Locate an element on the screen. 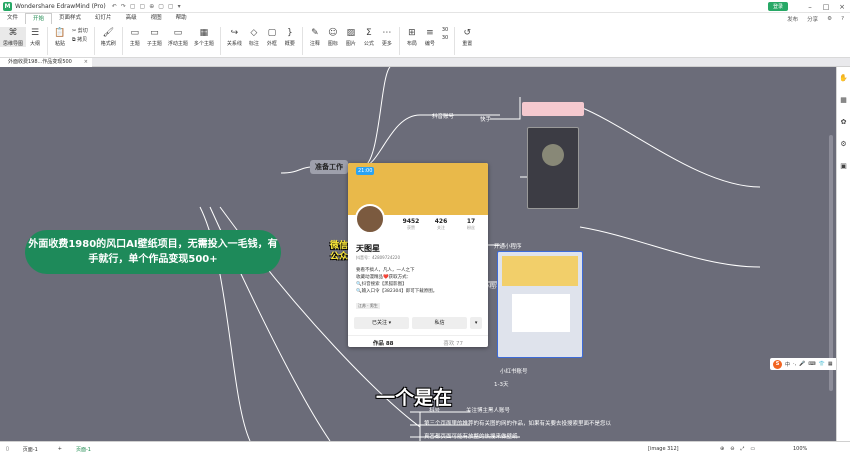 The height and width of the screenshot is (456, 850). picture-button: ▨ 图片 is located at coordinates (351, 37).